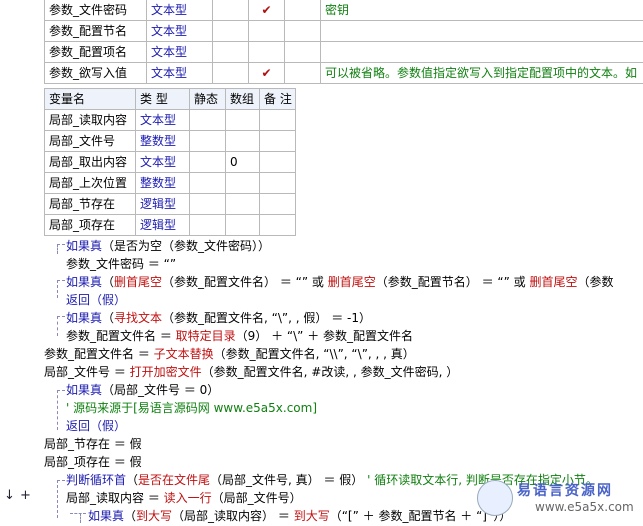  I want to click on local-name: 局部_文件号, so click(90, 141).